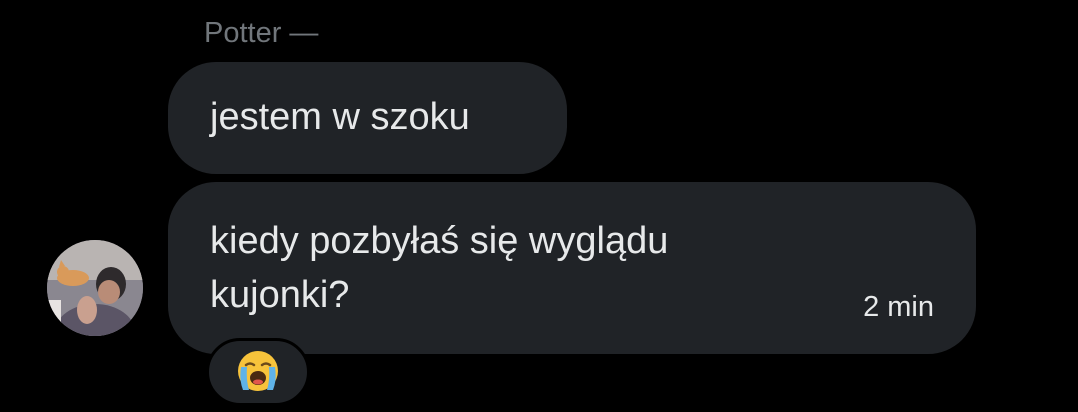  What do you see at coordinates (898, 307) in the screenshot?
I see `message-timestamp: 2 min` at bounding box center [898, 307].